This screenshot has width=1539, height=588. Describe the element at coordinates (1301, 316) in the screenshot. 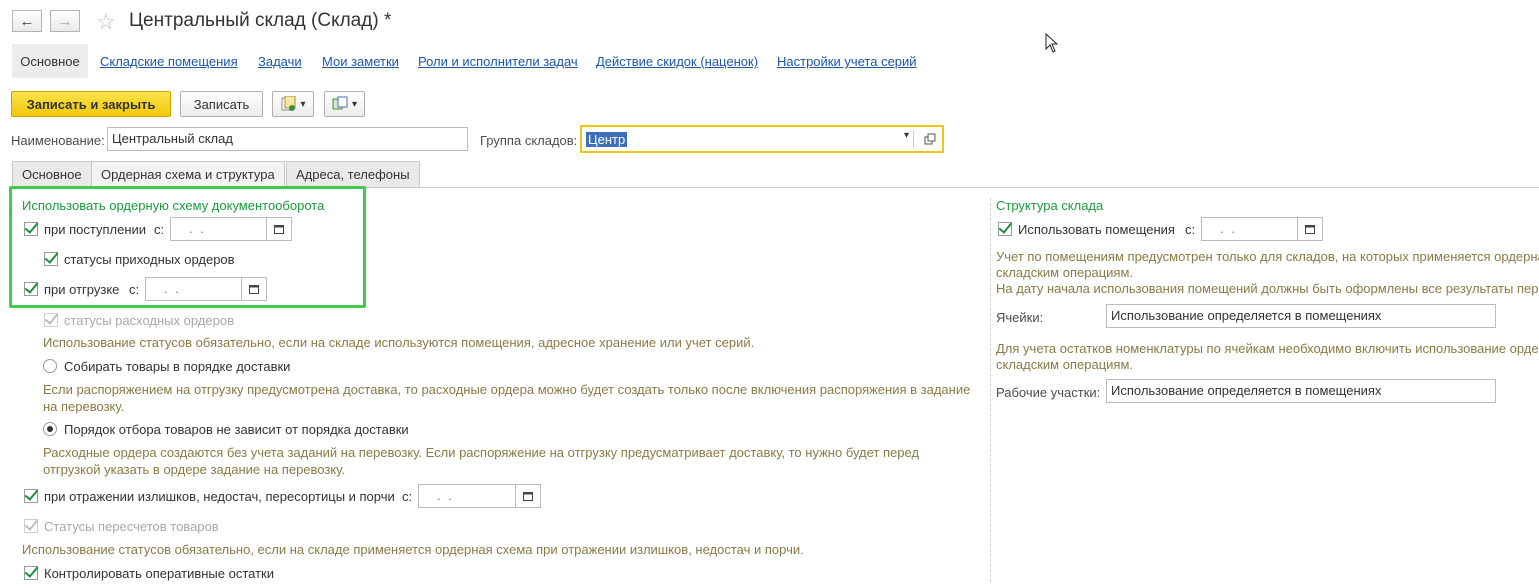

I see `cells-field: Использование определяется в помещениях` at that location.